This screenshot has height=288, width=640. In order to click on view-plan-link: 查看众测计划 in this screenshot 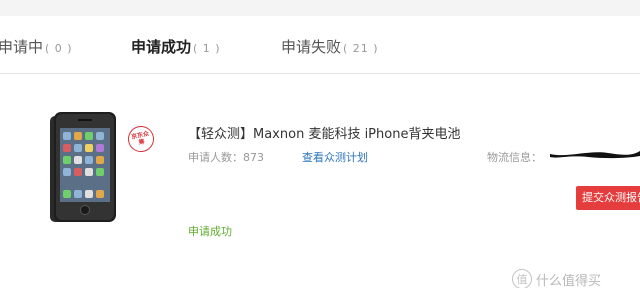, I will do `click(335, 157)`.